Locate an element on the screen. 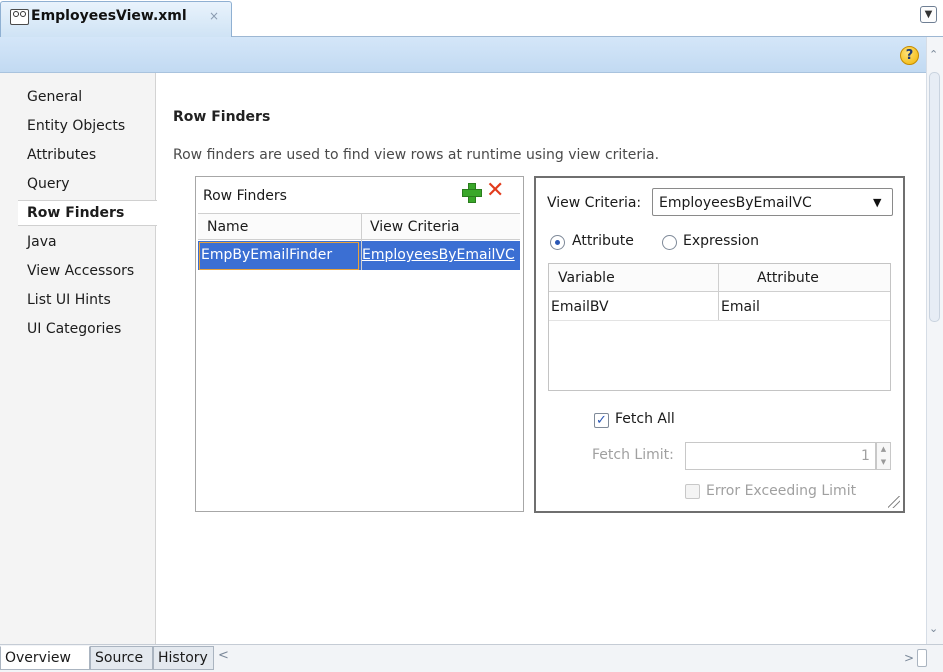 This screenshot has width=943, height=672. nav-item-java: Java is located at coordinates (42, 242).